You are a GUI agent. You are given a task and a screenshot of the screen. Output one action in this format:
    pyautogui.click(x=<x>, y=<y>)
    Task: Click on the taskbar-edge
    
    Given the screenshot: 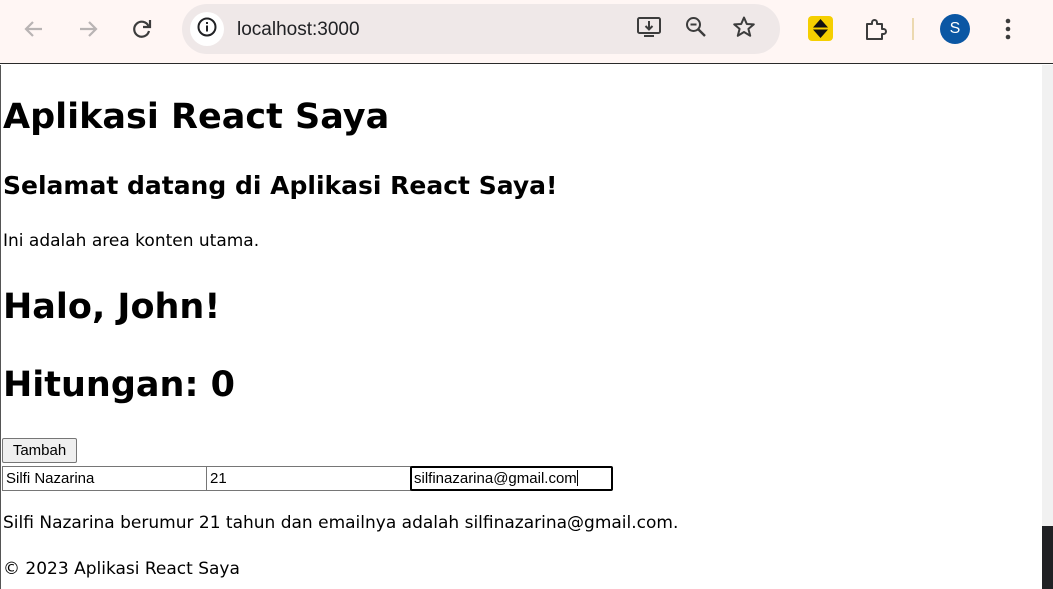 What is the action you would take?
    pyautogui.click(x=1047, y=557)
    